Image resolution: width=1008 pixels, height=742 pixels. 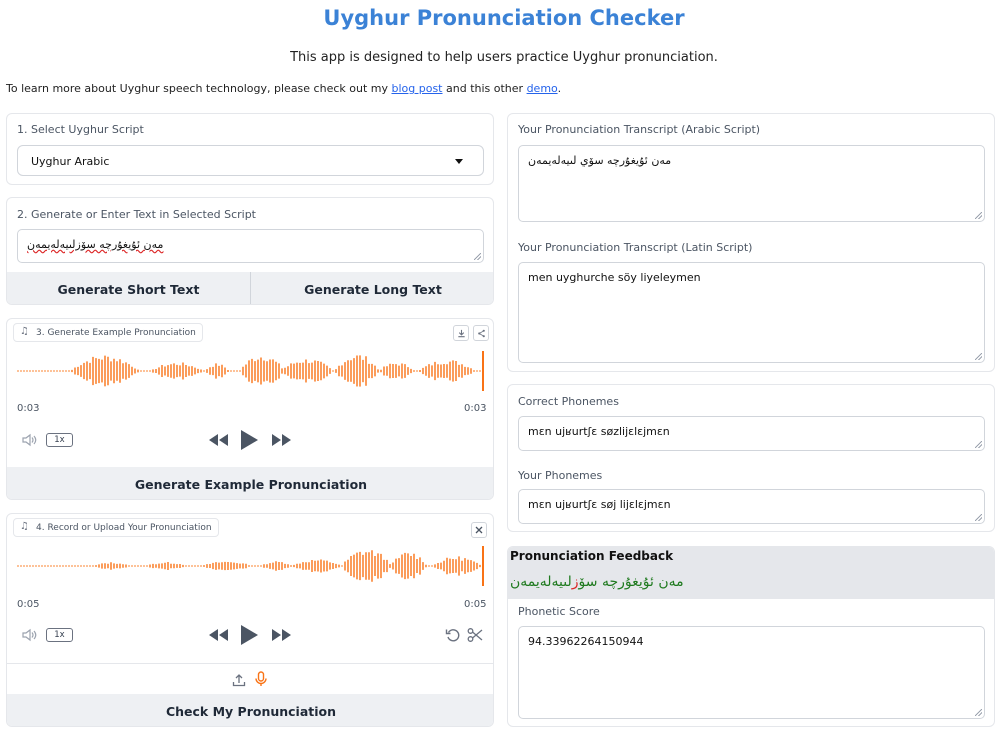 What do you see at coordinates (251, 566) in the screenshot?
I see `user-waveform` at bounding box center [251, 566].